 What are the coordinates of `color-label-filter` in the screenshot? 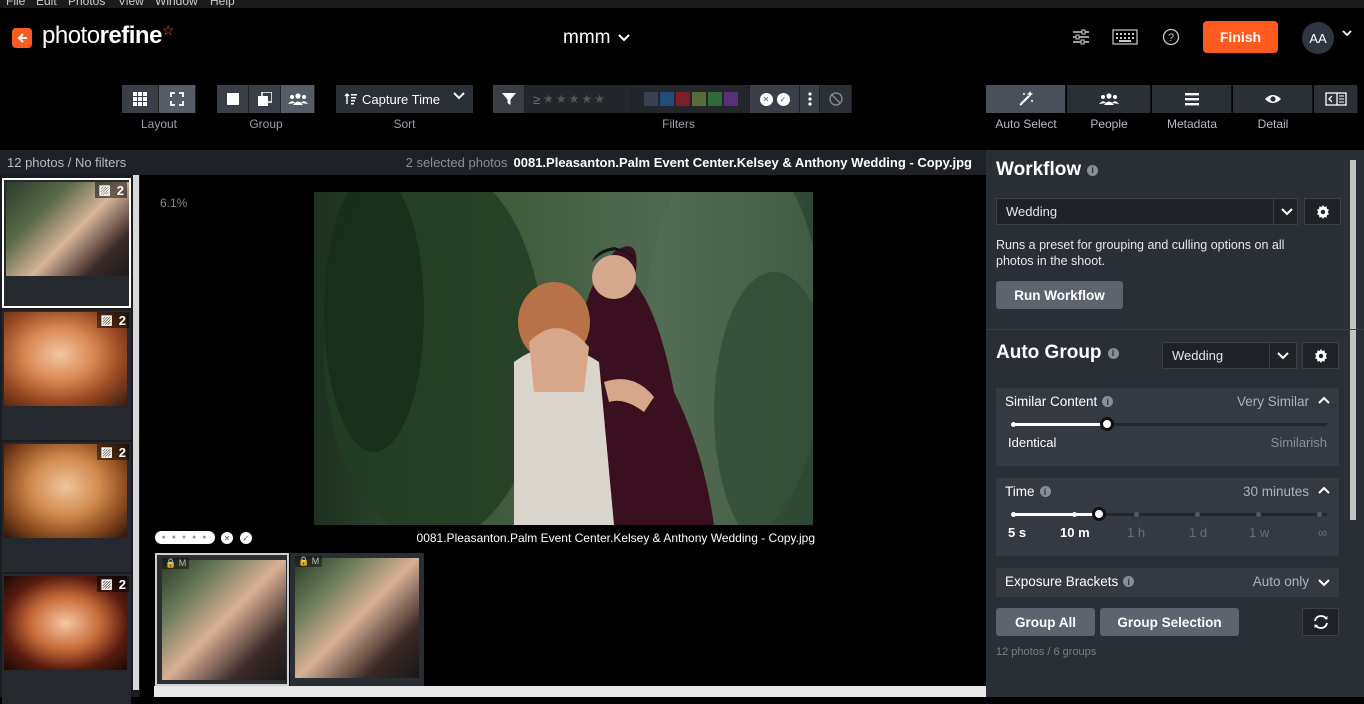 It's located at (691, 99).